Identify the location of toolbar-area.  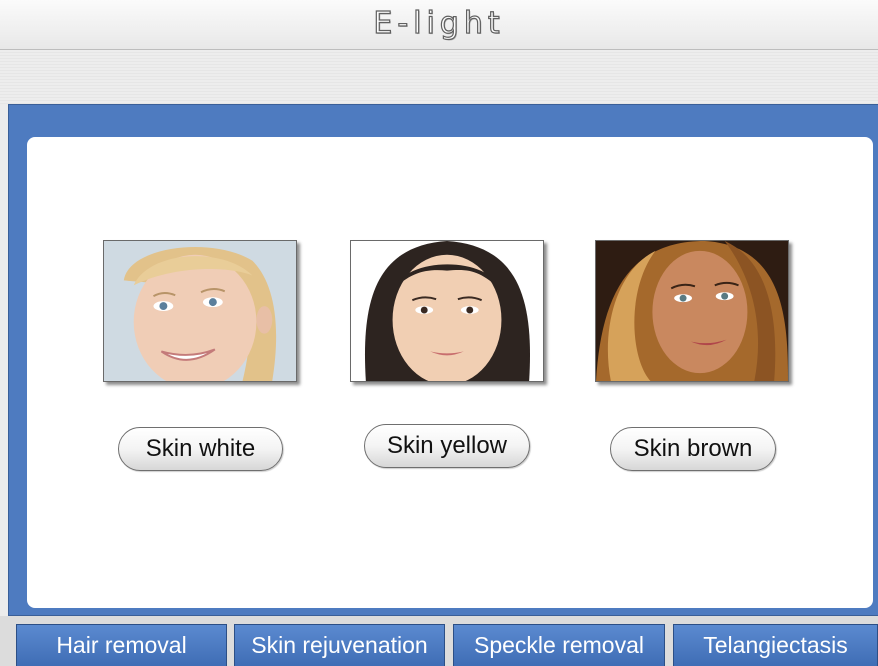
(439, 77).